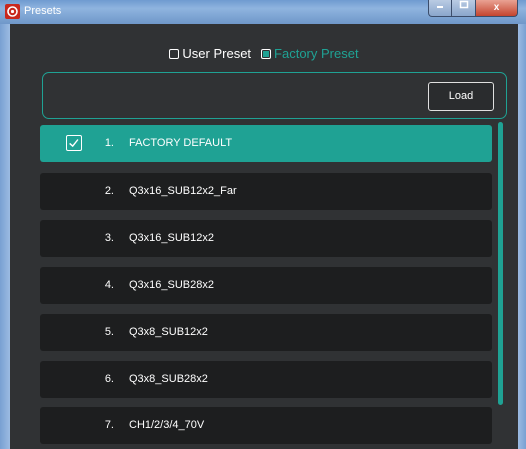 Image resolution: width=526 pixels, height=449 pixels. Describe the element at coordinates (109, 238) in the screenshot. I see `preset-number: 3.` at that location.